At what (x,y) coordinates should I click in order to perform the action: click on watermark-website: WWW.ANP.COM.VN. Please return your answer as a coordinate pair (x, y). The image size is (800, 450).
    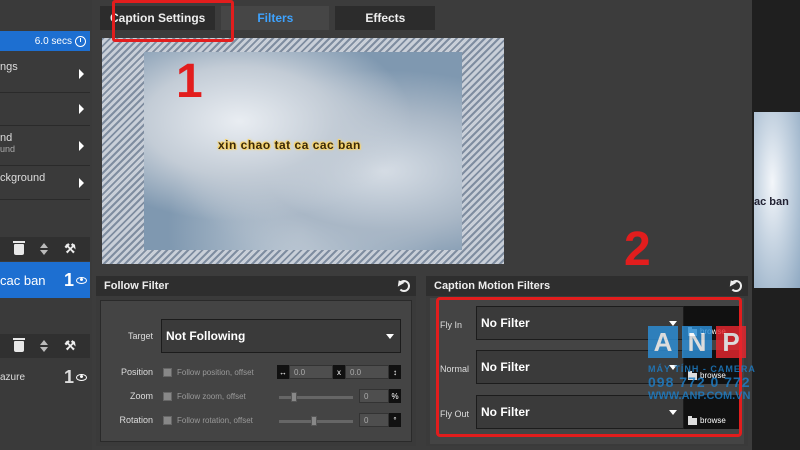
    Looking at the image, I should click on (699, 396).